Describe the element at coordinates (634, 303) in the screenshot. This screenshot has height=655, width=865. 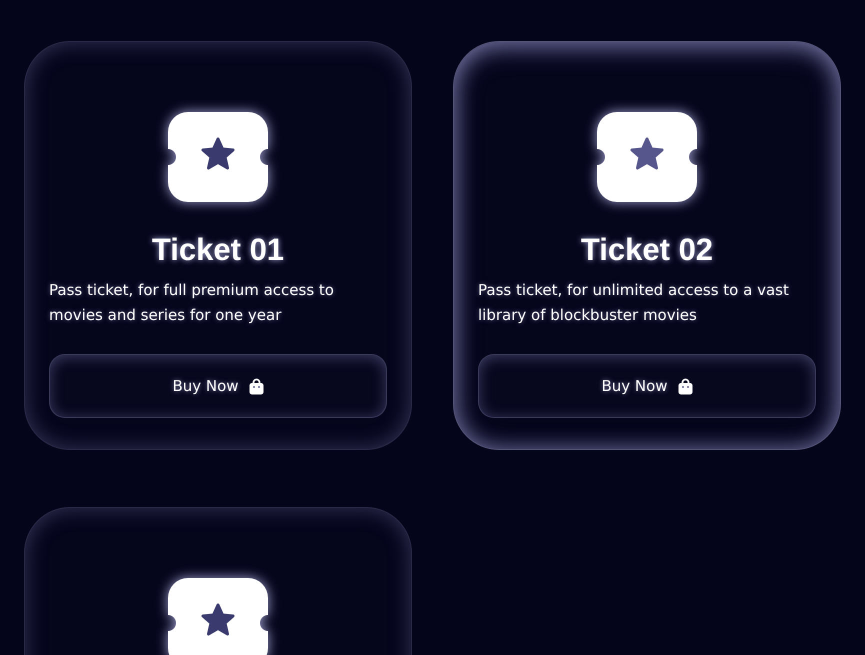
I see `card-description: Pass ticket, for unlimited access to a vast library of blockbuster movies` at that location.